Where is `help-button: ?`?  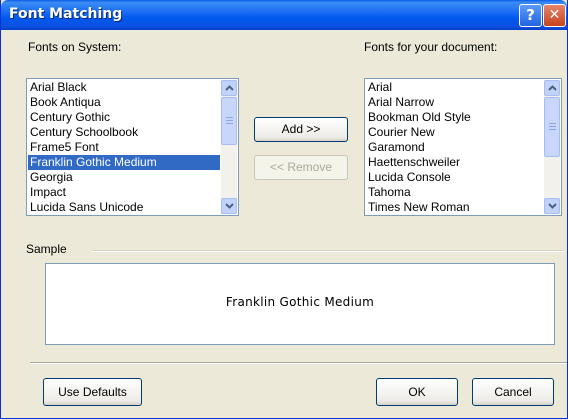 help-button: ? is located at coordinates (530, 15).